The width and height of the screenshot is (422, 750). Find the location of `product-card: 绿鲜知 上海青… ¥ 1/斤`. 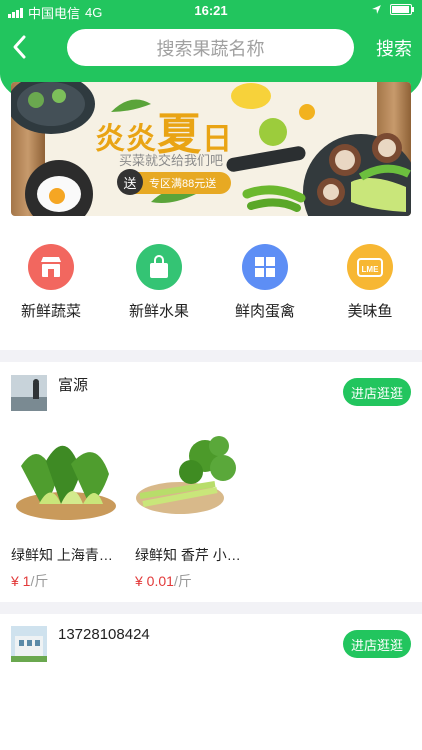

product-card: 绿鲜知 上海青… ¥ 1/斤 is located at coordinates (66, 508).